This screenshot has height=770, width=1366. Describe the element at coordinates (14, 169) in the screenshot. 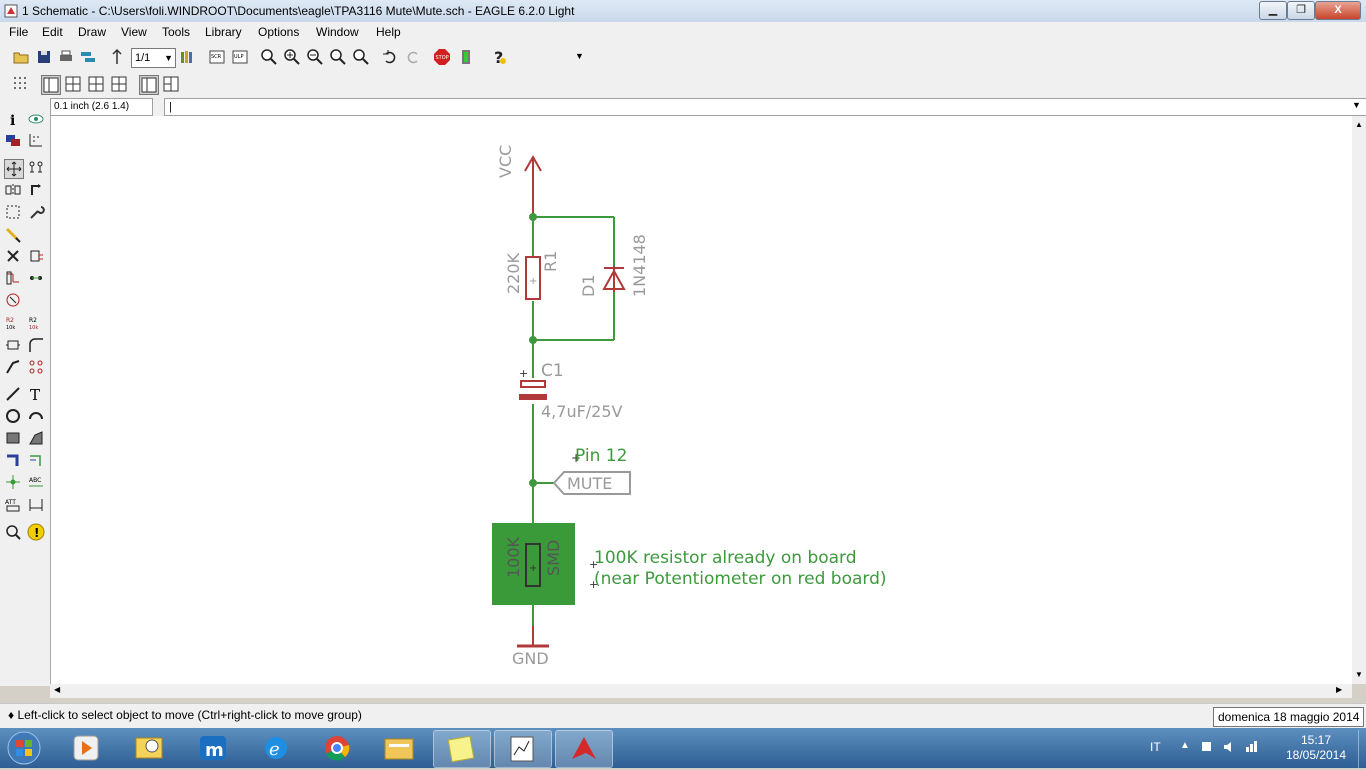

I see `move-icon` at that location.